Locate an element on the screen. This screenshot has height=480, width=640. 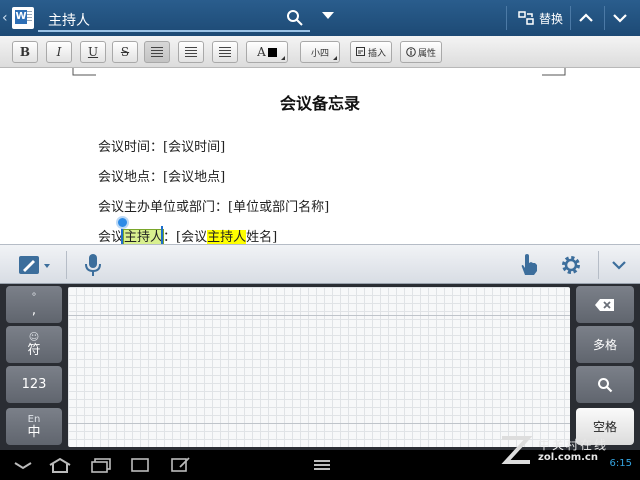
line-text: 姓名] is located at coordinates (262, 237).